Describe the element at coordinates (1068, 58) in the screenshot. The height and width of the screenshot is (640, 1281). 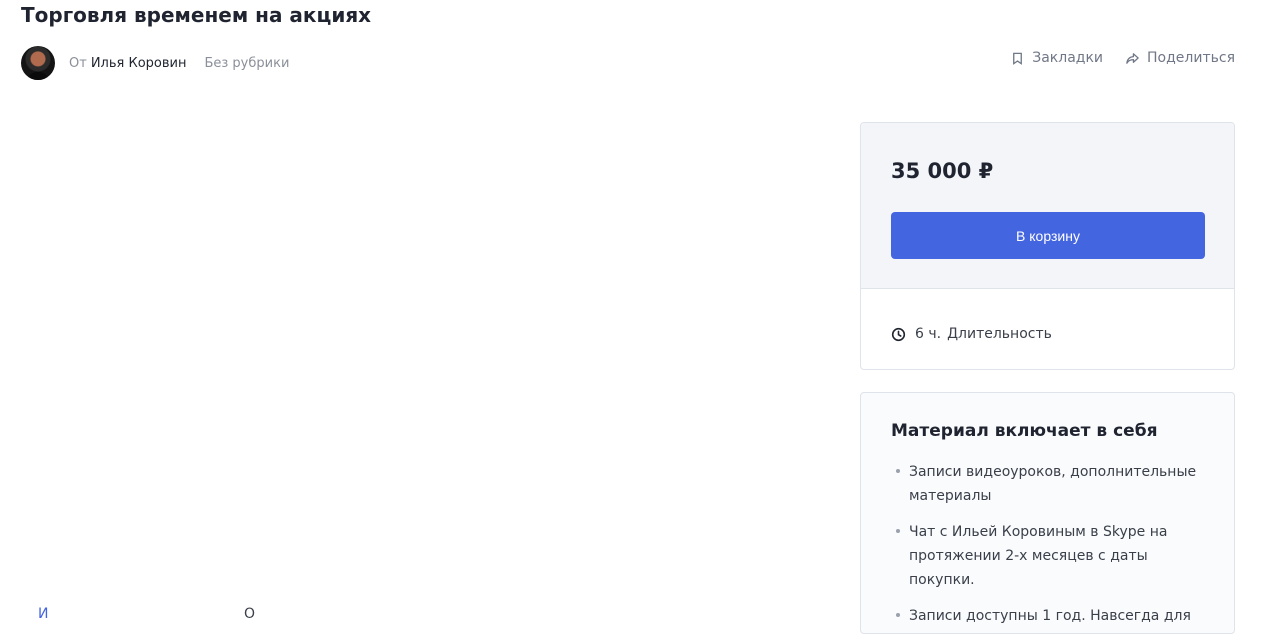
I see `bookmarks-label: Закладки` at that location.